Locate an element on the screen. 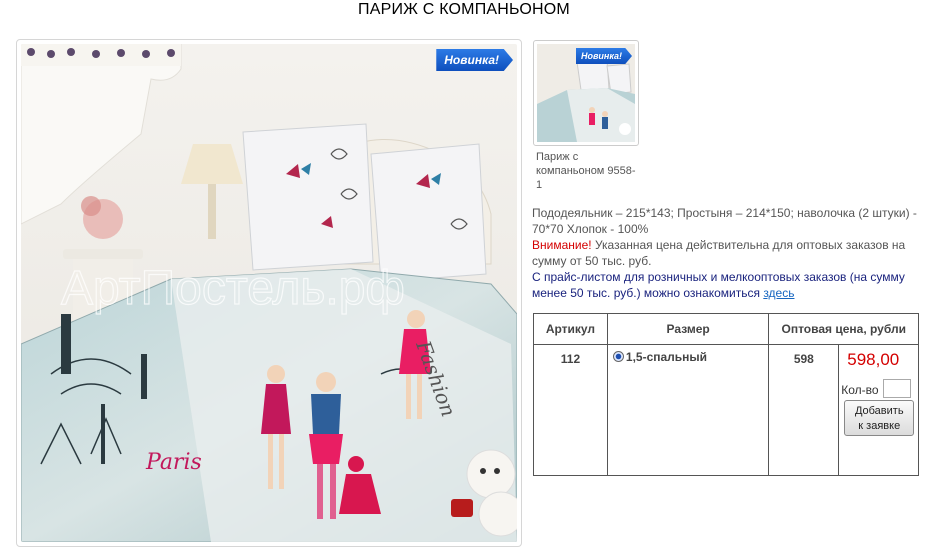 The width and height of the screenshot is (928, 551). size-radio is located at coordinates (618, 356).